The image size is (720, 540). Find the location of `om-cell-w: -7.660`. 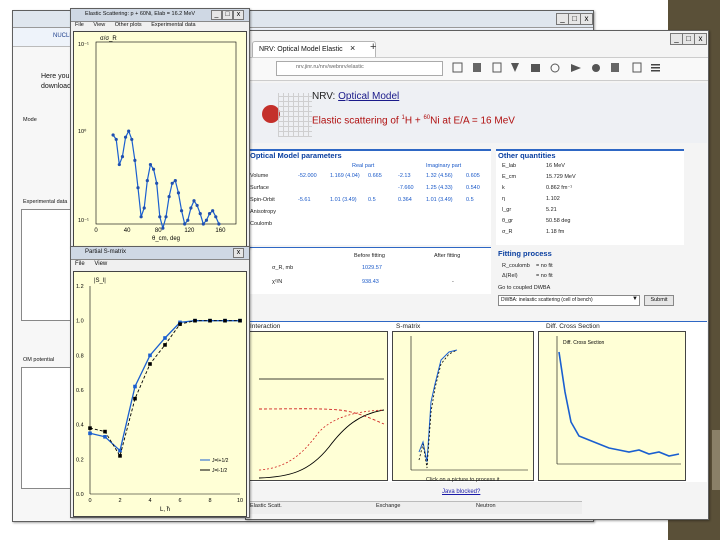

om-cell-w: -7.660 is located at coordinates (406, 188).